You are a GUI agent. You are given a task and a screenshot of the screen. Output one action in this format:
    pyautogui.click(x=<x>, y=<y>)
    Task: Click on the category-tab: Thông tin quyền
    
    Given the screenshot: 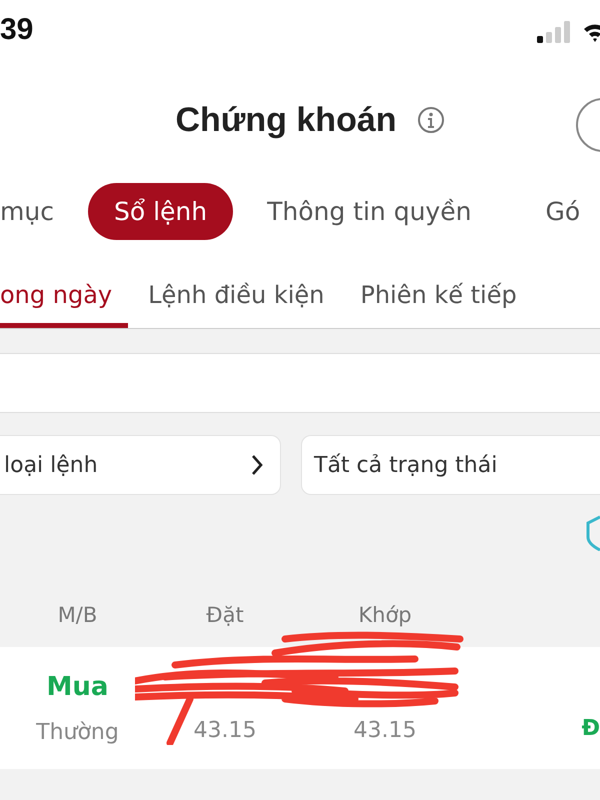 What is the action you would take?
    pyautogui.click(x=369, y=211)
    